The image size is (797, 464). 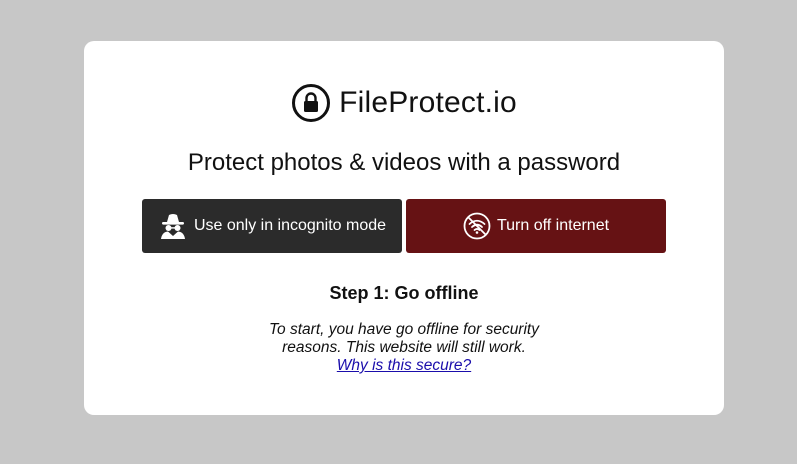 I want to click on lock-circle-icon, so click(x=311, y=103).